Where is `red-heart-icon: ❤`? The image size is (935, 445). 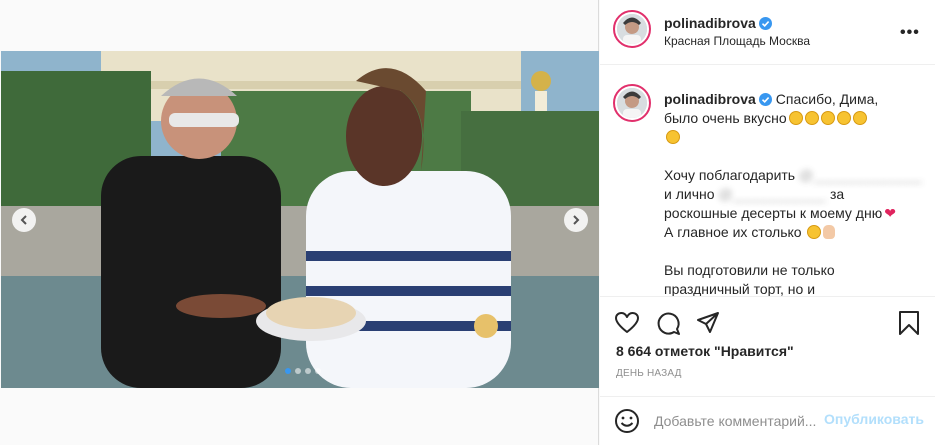
red-heart-icon: ❤ is located at coordinates (890, 213).